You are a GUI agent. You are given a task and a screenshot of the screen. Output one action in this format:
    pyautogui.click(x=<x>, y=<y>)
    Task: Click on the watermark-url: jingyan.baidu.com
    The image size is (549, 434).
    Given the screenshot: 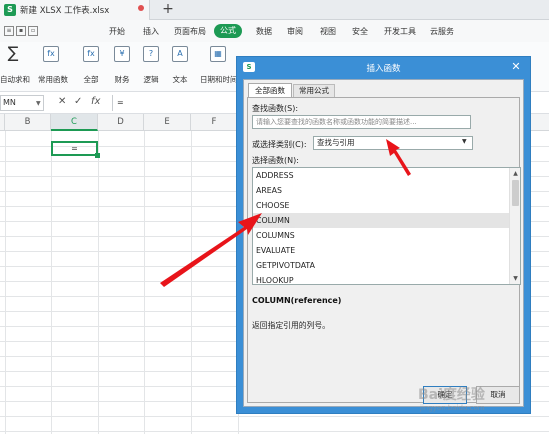 What is the action you would take?
    pyautogui.click(x=452, y=408)
    